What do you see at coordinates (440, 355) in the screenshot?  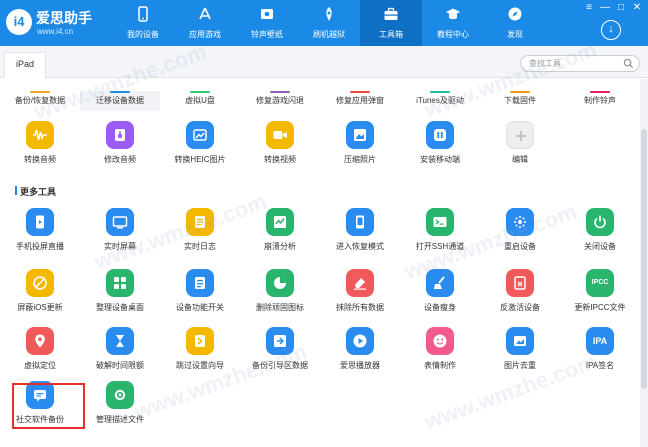 I see `tool-item: 表情制作` at bounding box center [440, 355].